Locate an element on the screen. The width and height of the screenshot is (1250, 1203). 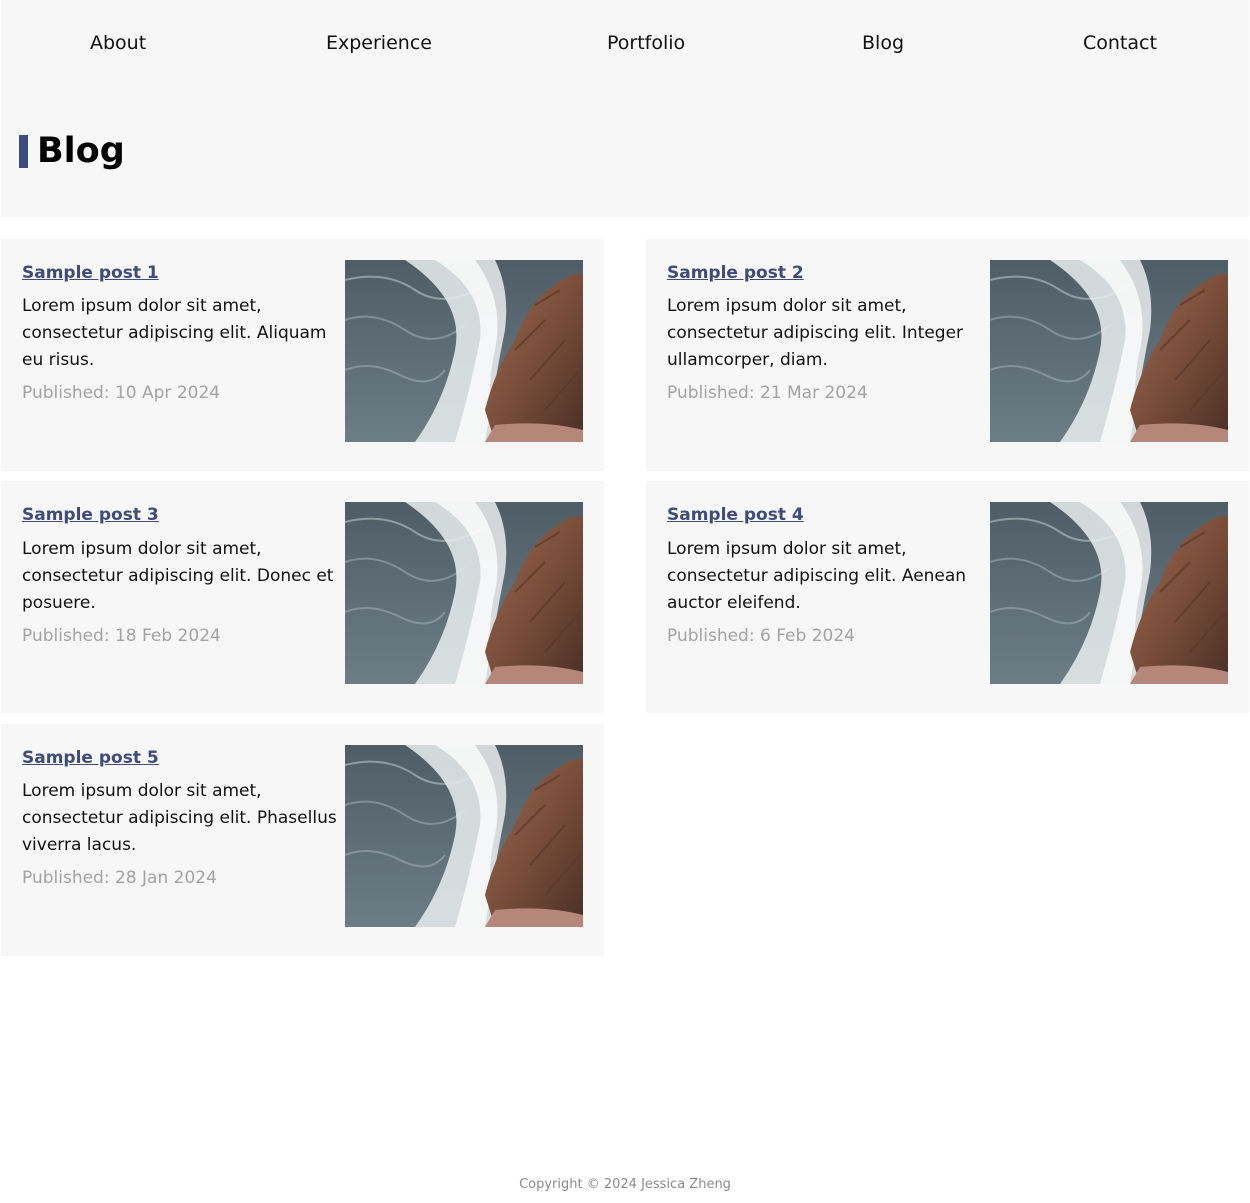
post-date: Published: 18 Feb 2024 is located at coordinates (121, 636).